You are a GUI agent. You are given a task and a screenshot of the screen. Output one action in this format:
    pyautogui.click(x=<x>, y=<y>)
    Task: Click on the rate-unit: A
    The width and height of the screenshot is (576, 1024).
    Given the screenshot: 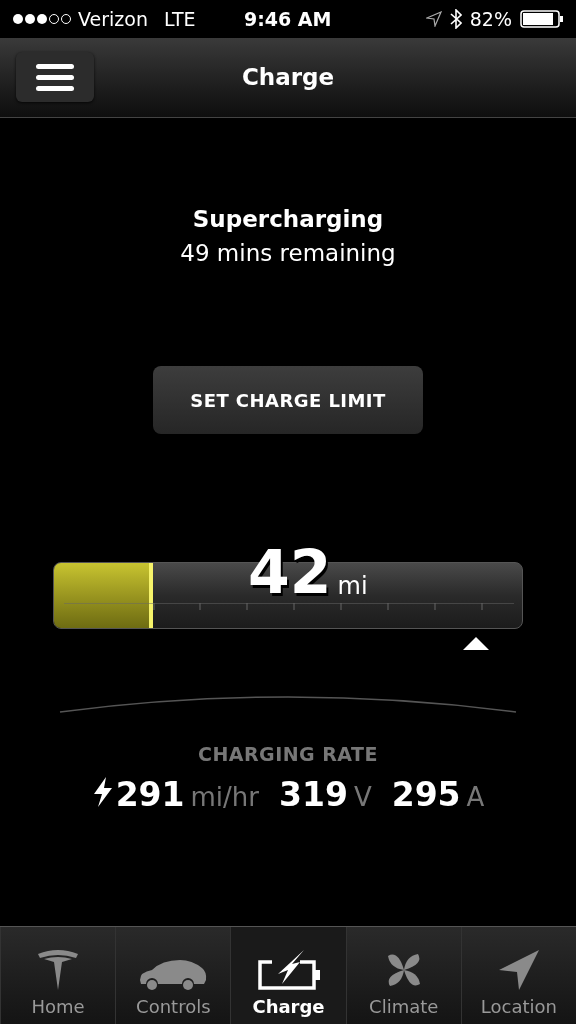 What is the action you would take?
    pyautogui.click(x=475, y=797)
    